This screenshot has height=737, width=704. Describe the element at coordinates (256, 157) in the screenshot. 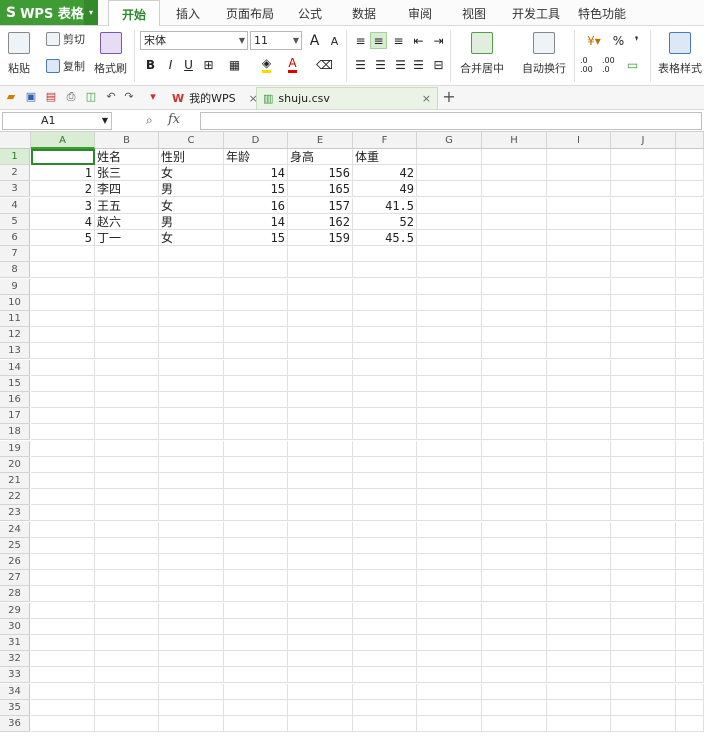

I see `header-cell: 年龄` at that location.